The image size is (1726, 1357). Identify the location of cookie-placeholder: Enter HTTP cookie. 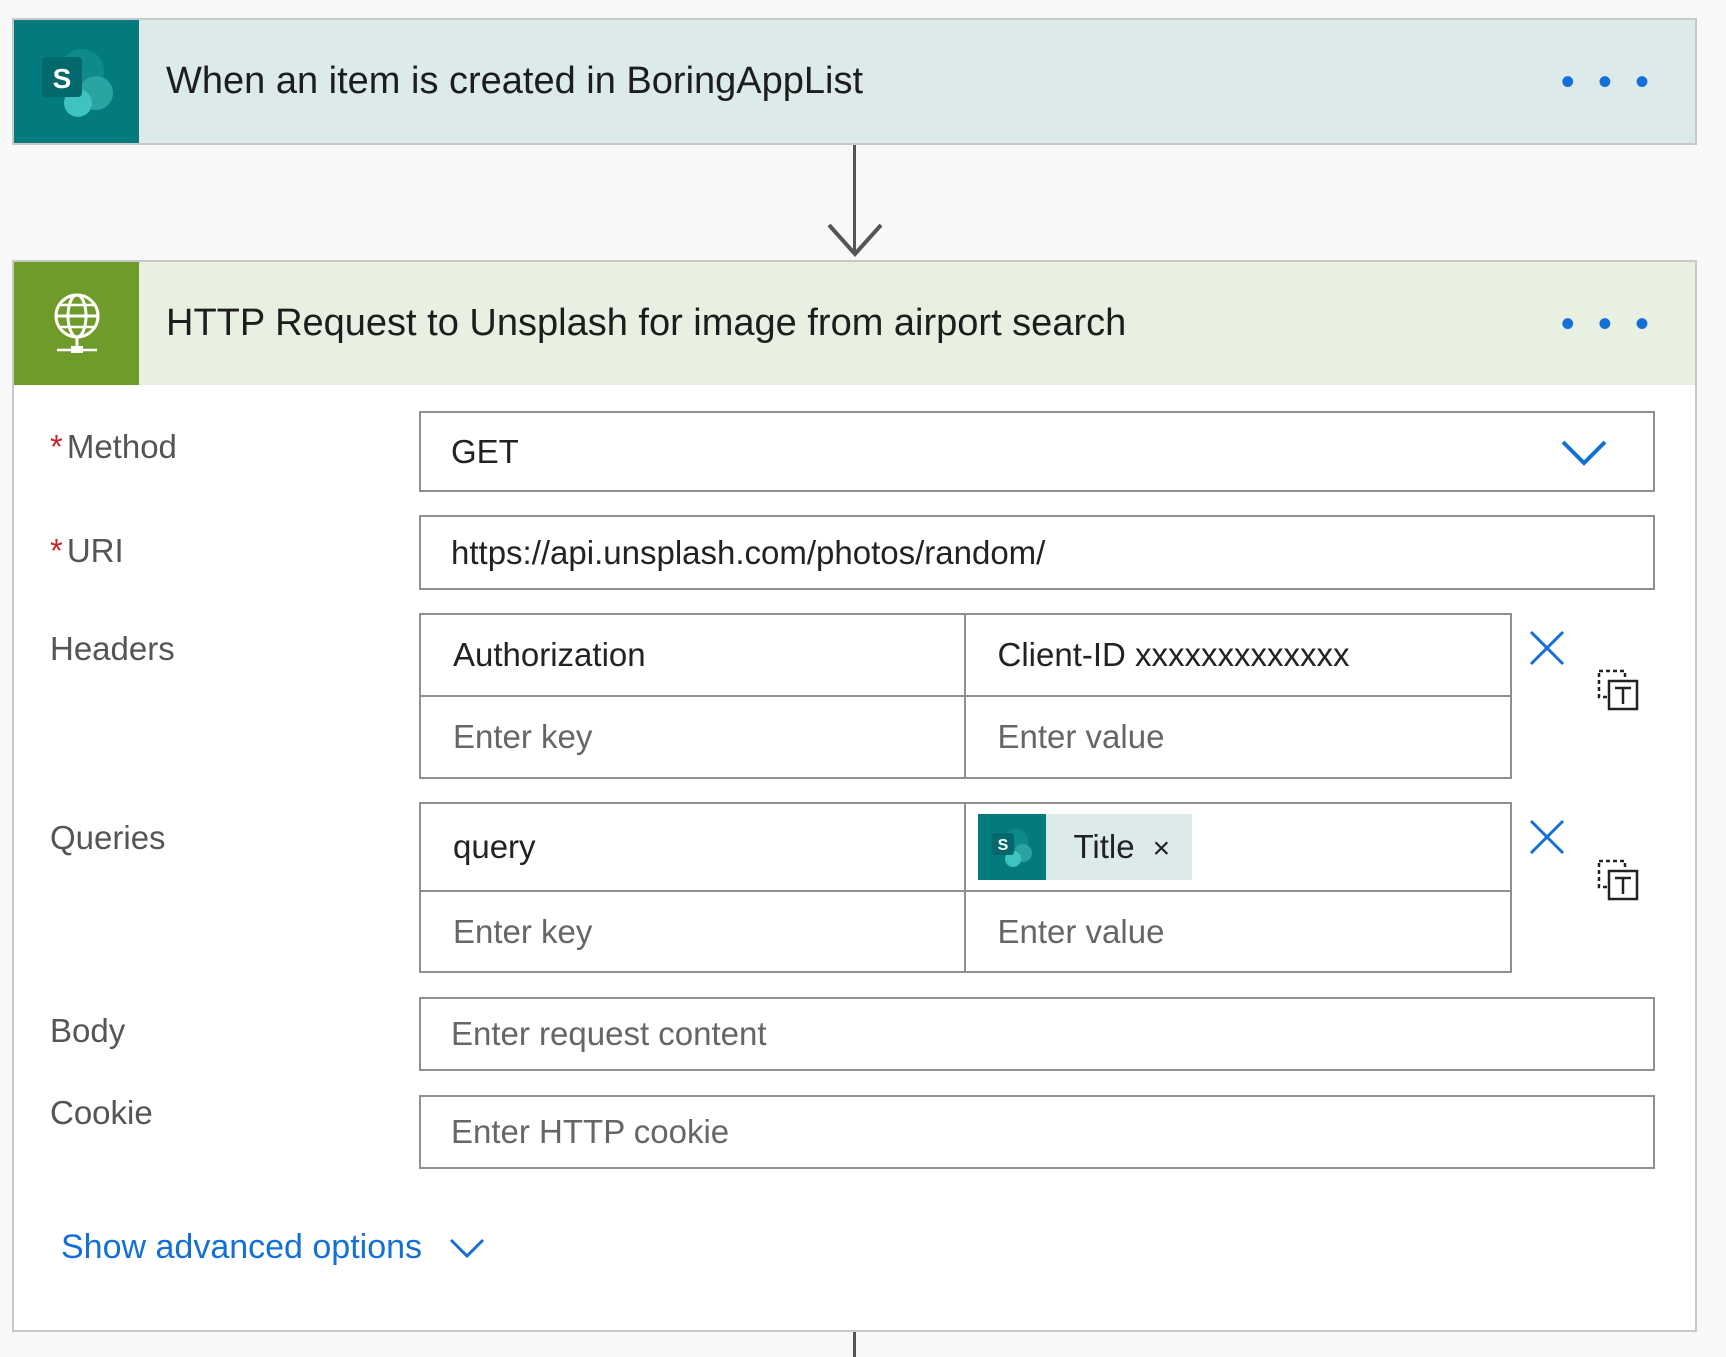
(590, 1131).